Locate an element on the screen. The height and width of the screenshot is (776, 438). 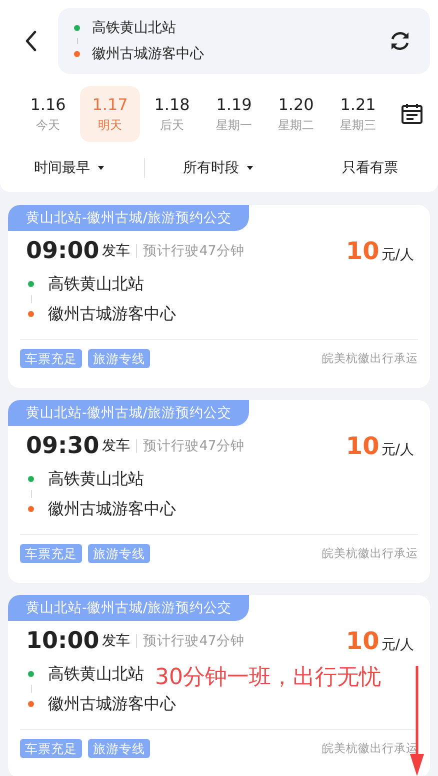
date-tab: 1.19 星期一 is located at coordinates (234, 114).